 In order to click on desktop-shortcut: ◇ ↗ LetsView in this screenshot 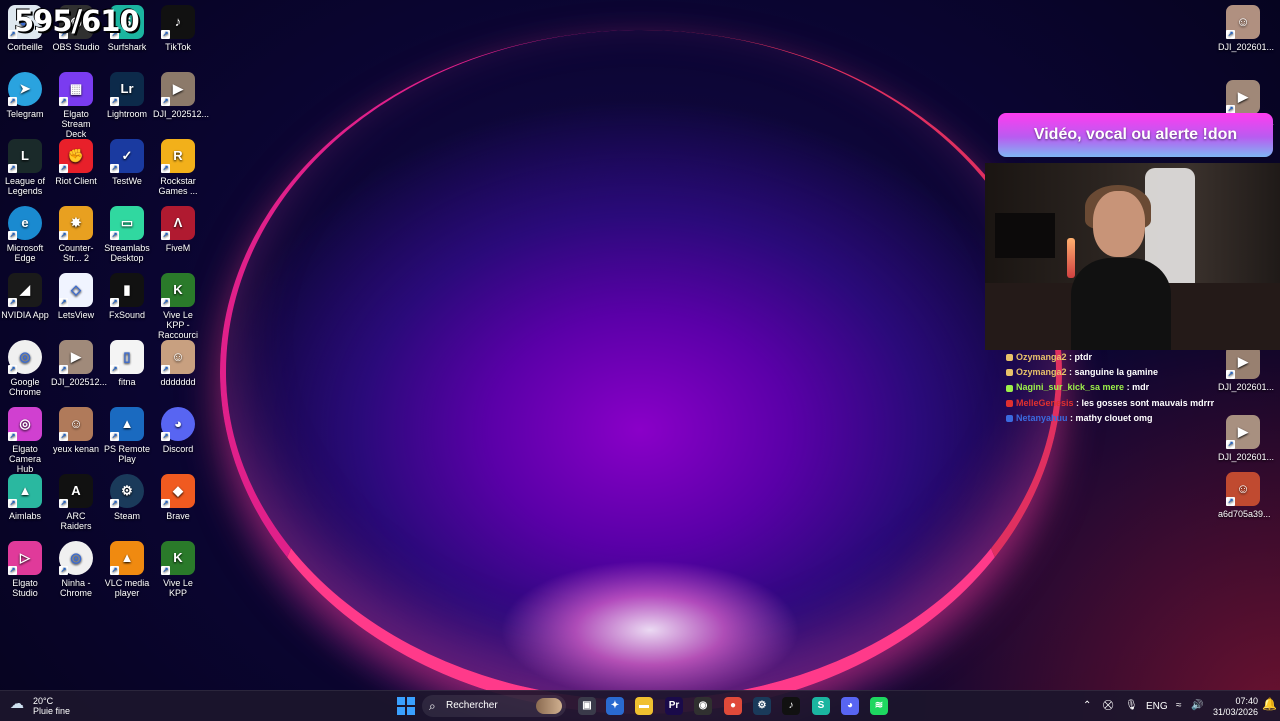, I will do `click(76, 296)`.